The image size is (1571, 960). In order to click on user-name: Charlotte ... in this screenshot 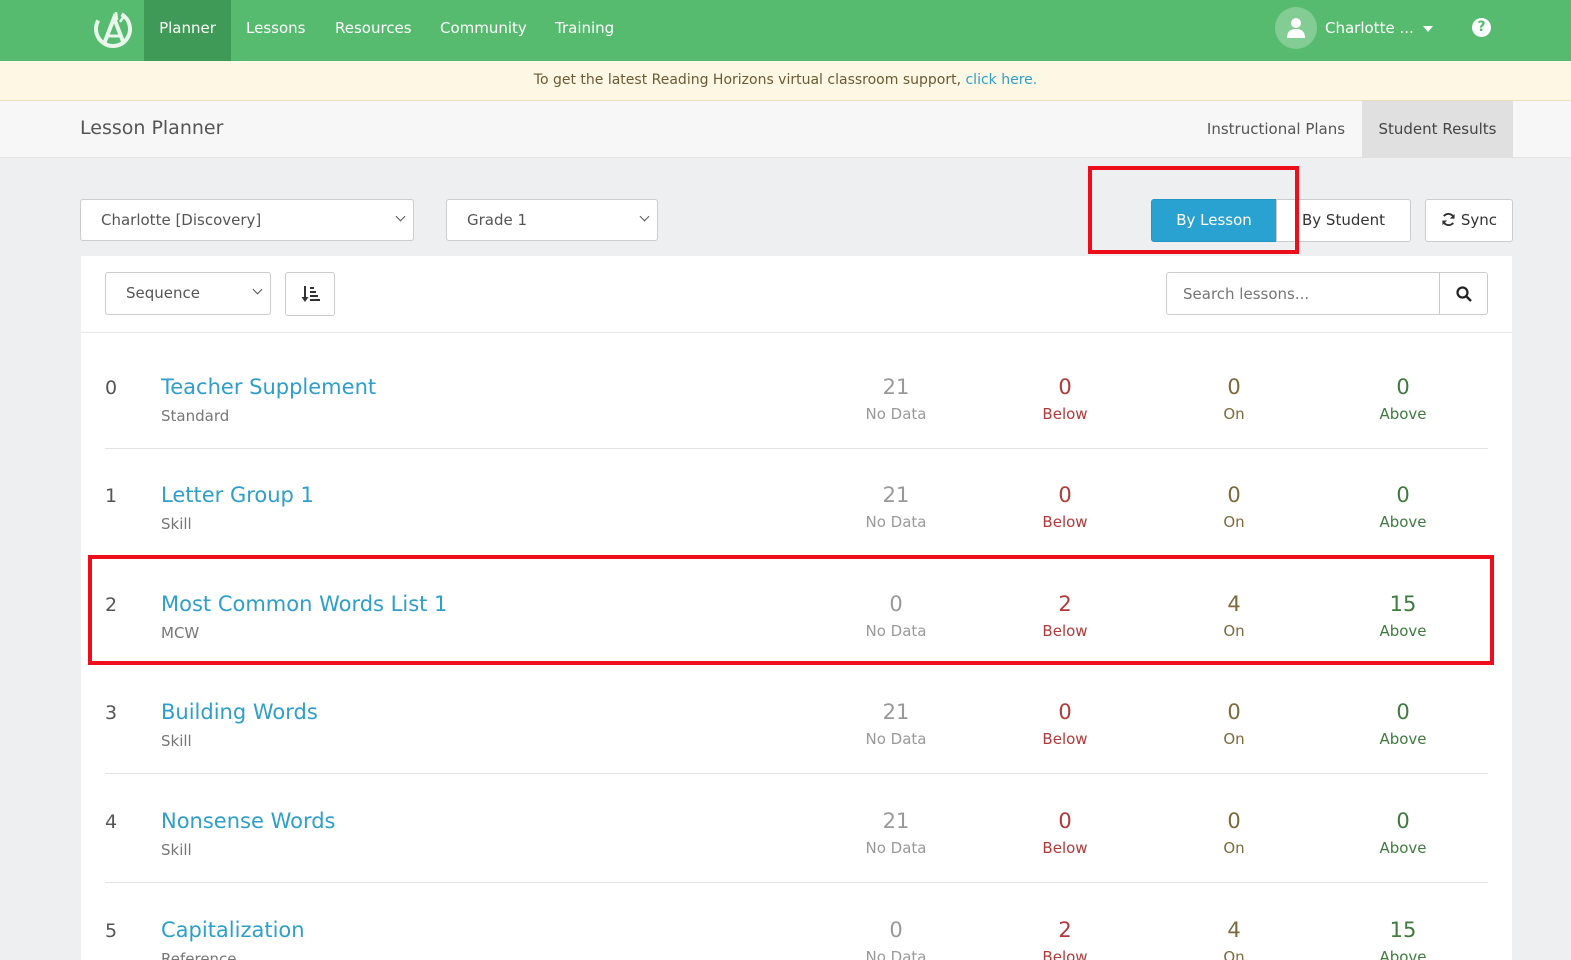, I will do `click(1369, 28)`.